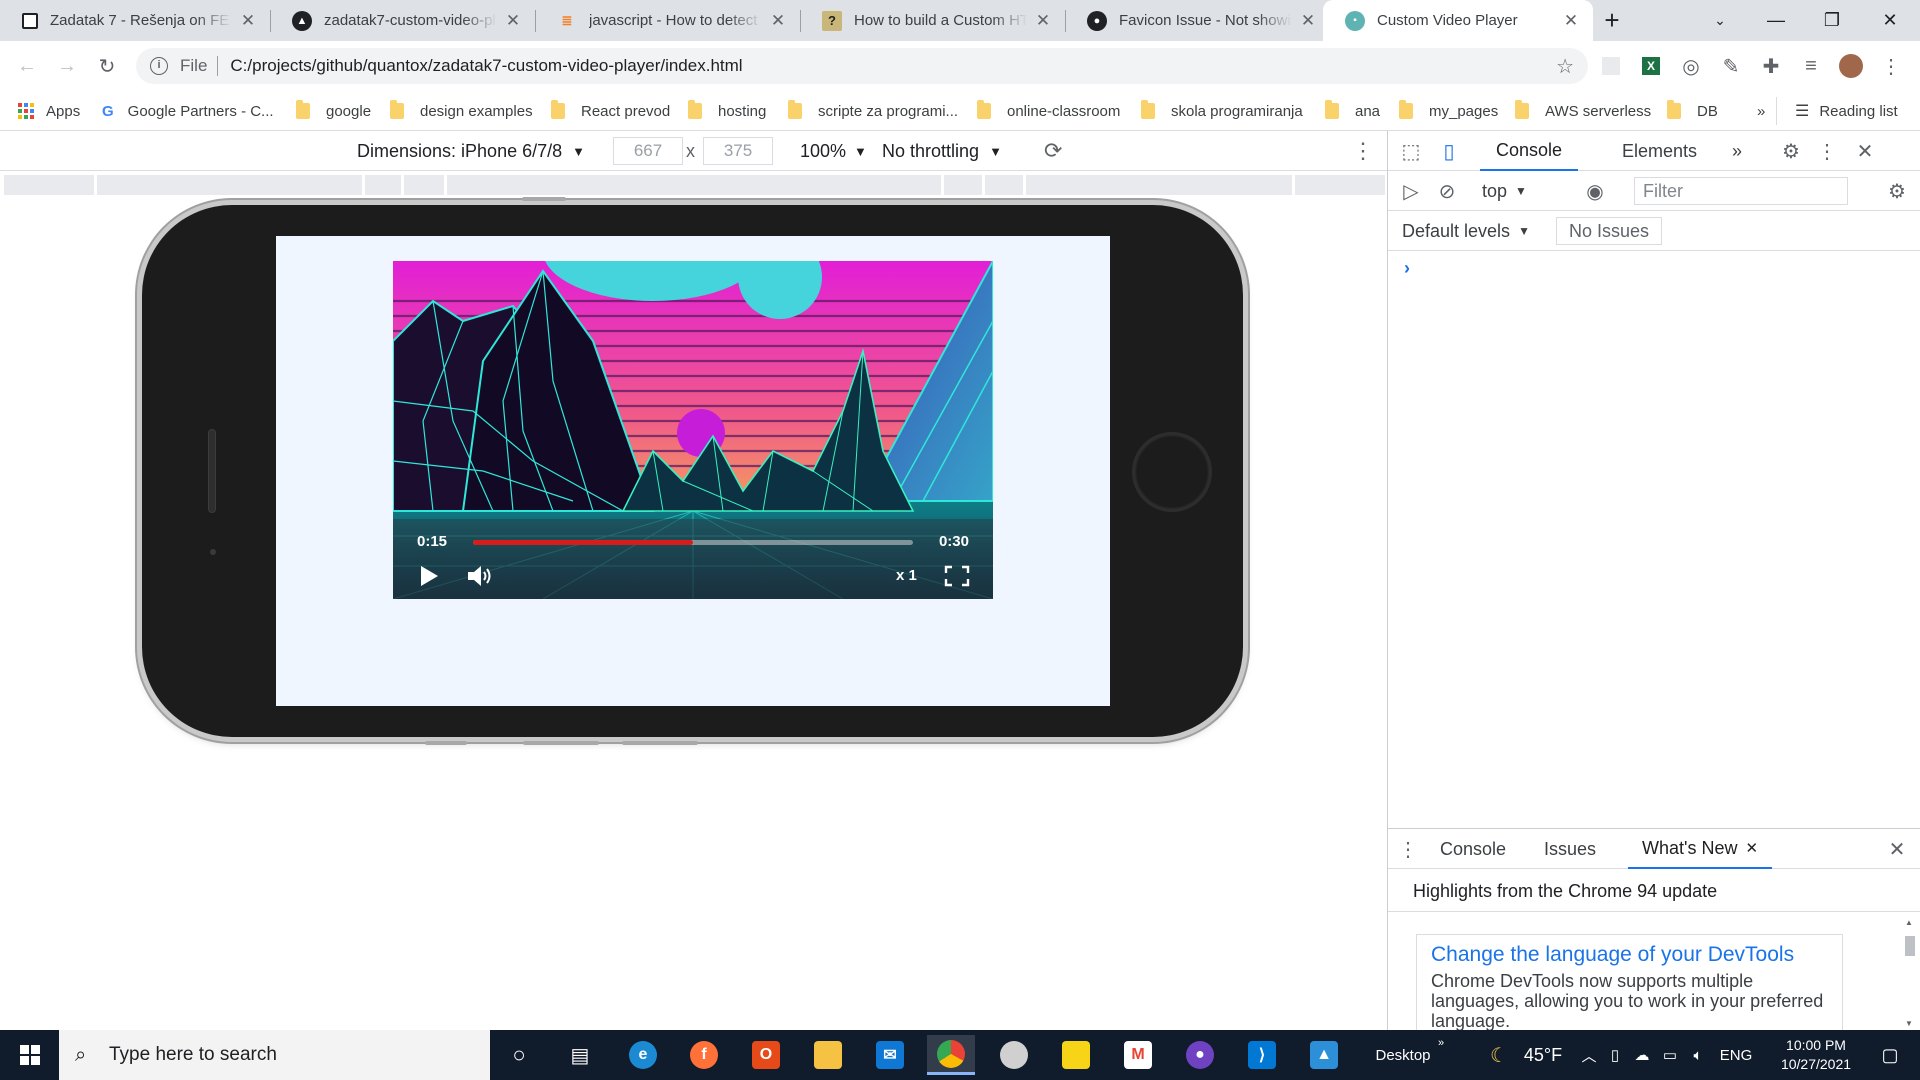 The image size is (1920, 1080). Describe the element at coordinates (1720, 20) in the screenshot. I see `tab-search-icon: ⌄` at that location.